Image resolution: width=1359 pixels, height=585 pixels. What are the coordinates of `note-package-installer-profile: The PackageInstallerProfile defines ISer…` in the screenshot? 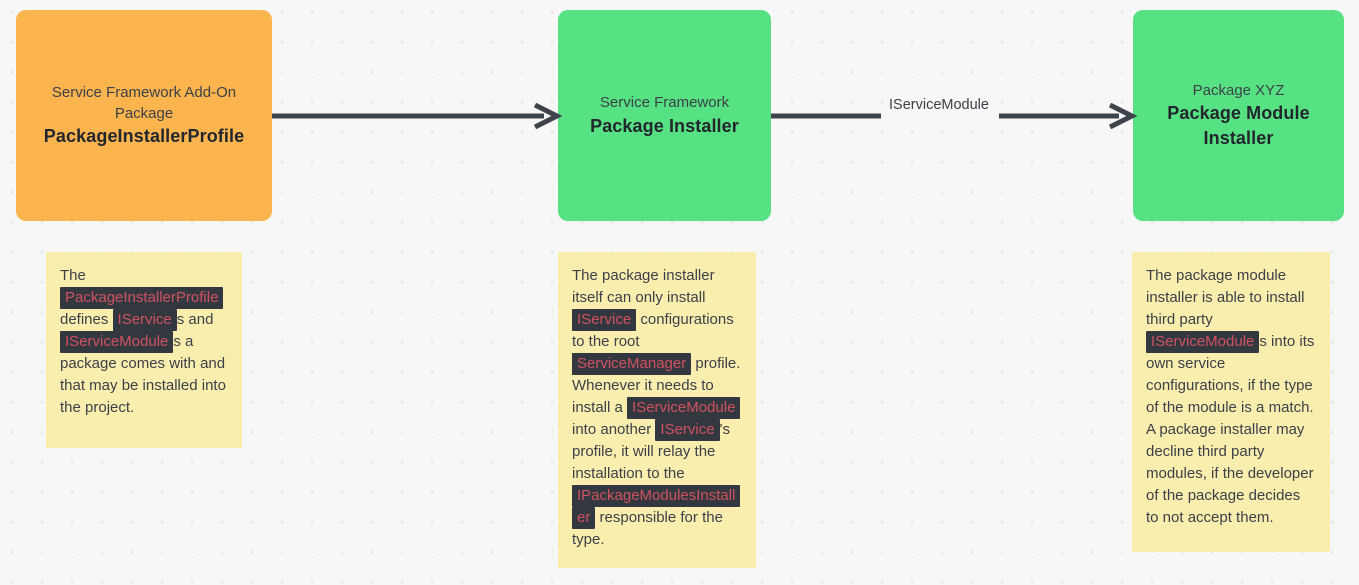 It's located at (144, 350).